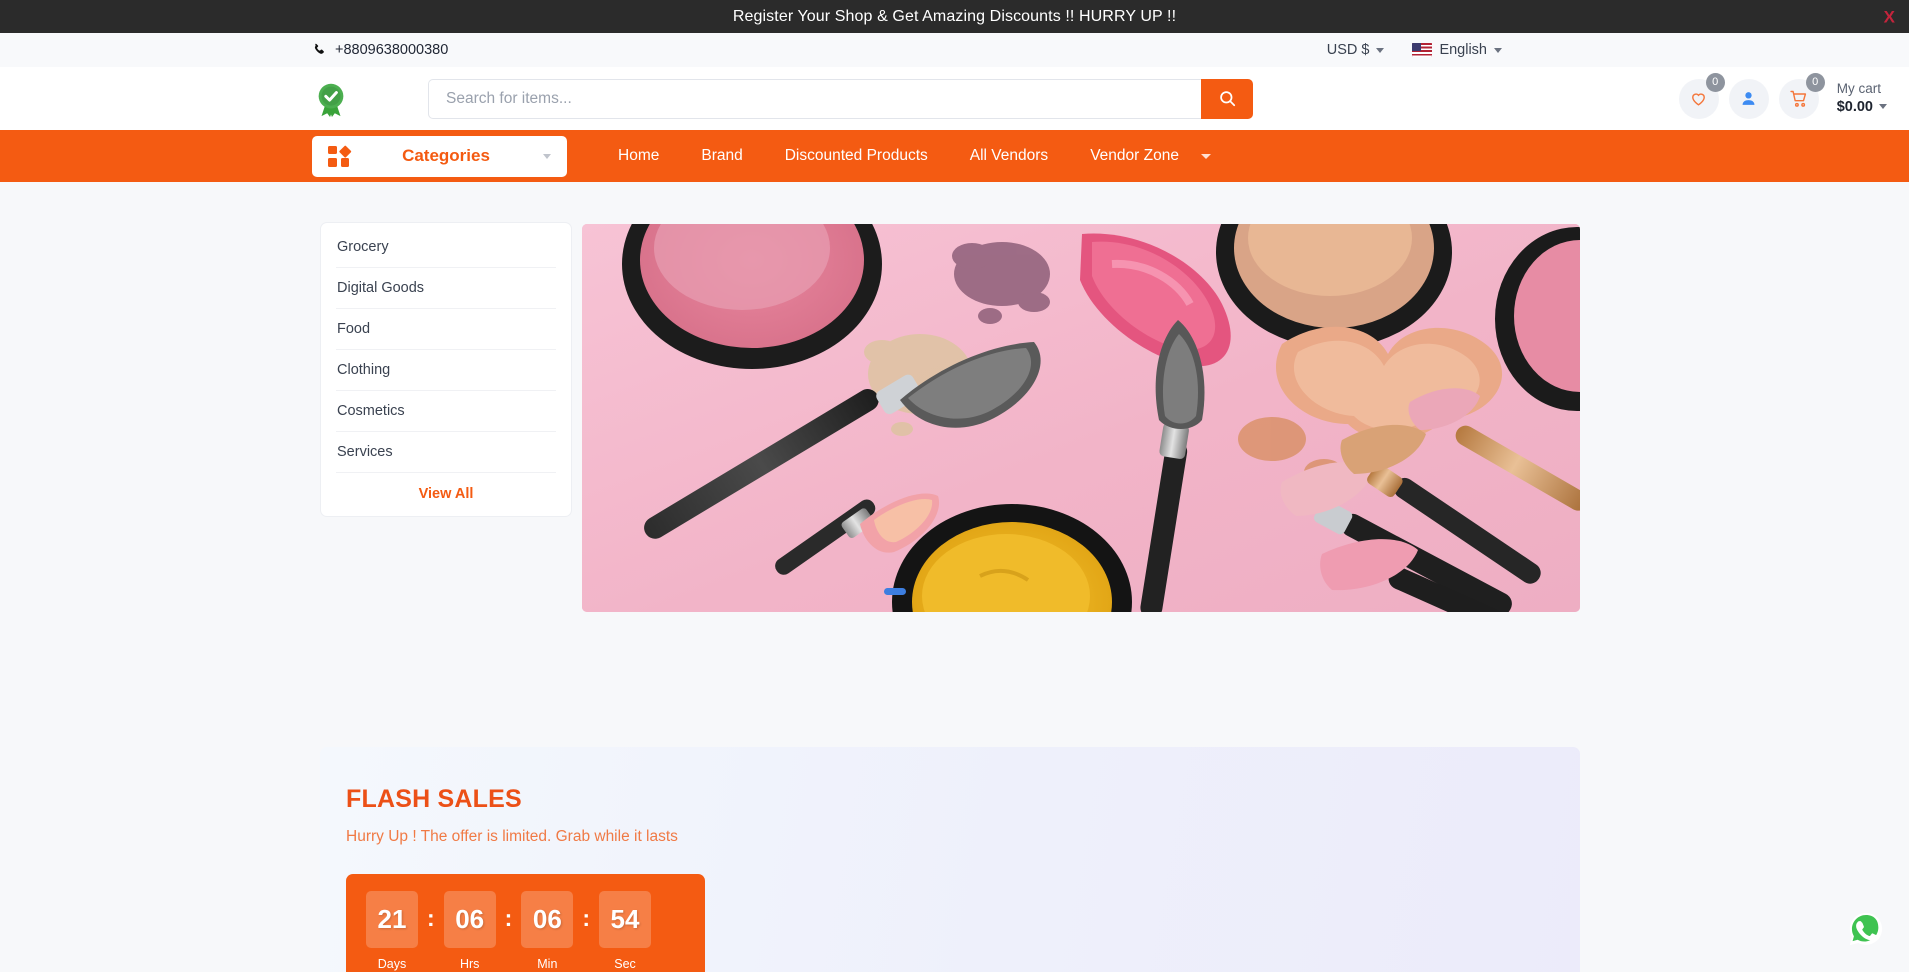  I want to click on countdown-minutes: 06 Min, so click(547, 931).